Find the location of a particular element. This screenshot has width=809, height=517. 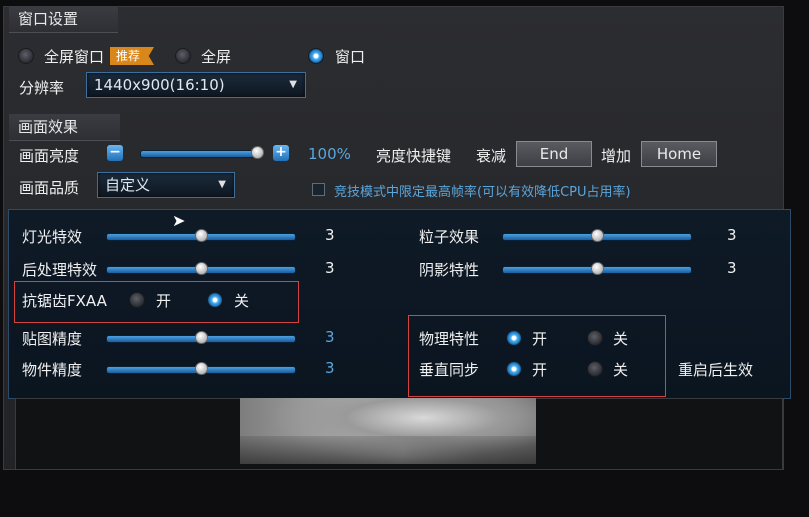

increase-label: 增加 is located at coordinates (616, 156).